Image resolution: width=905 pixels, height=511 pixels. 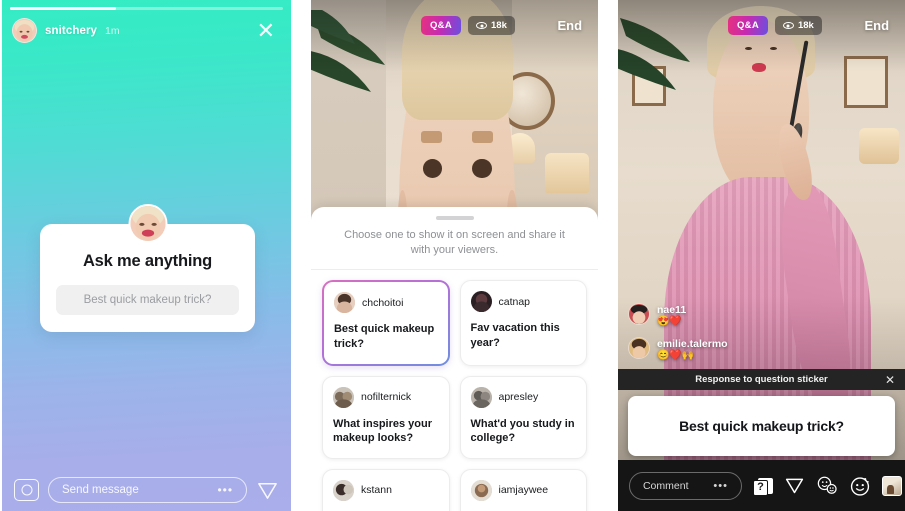 What do you see at coordinates (382, 302) in the screenshot?
I see `question-username: chchoitoi` at bounding box center [382, 302].